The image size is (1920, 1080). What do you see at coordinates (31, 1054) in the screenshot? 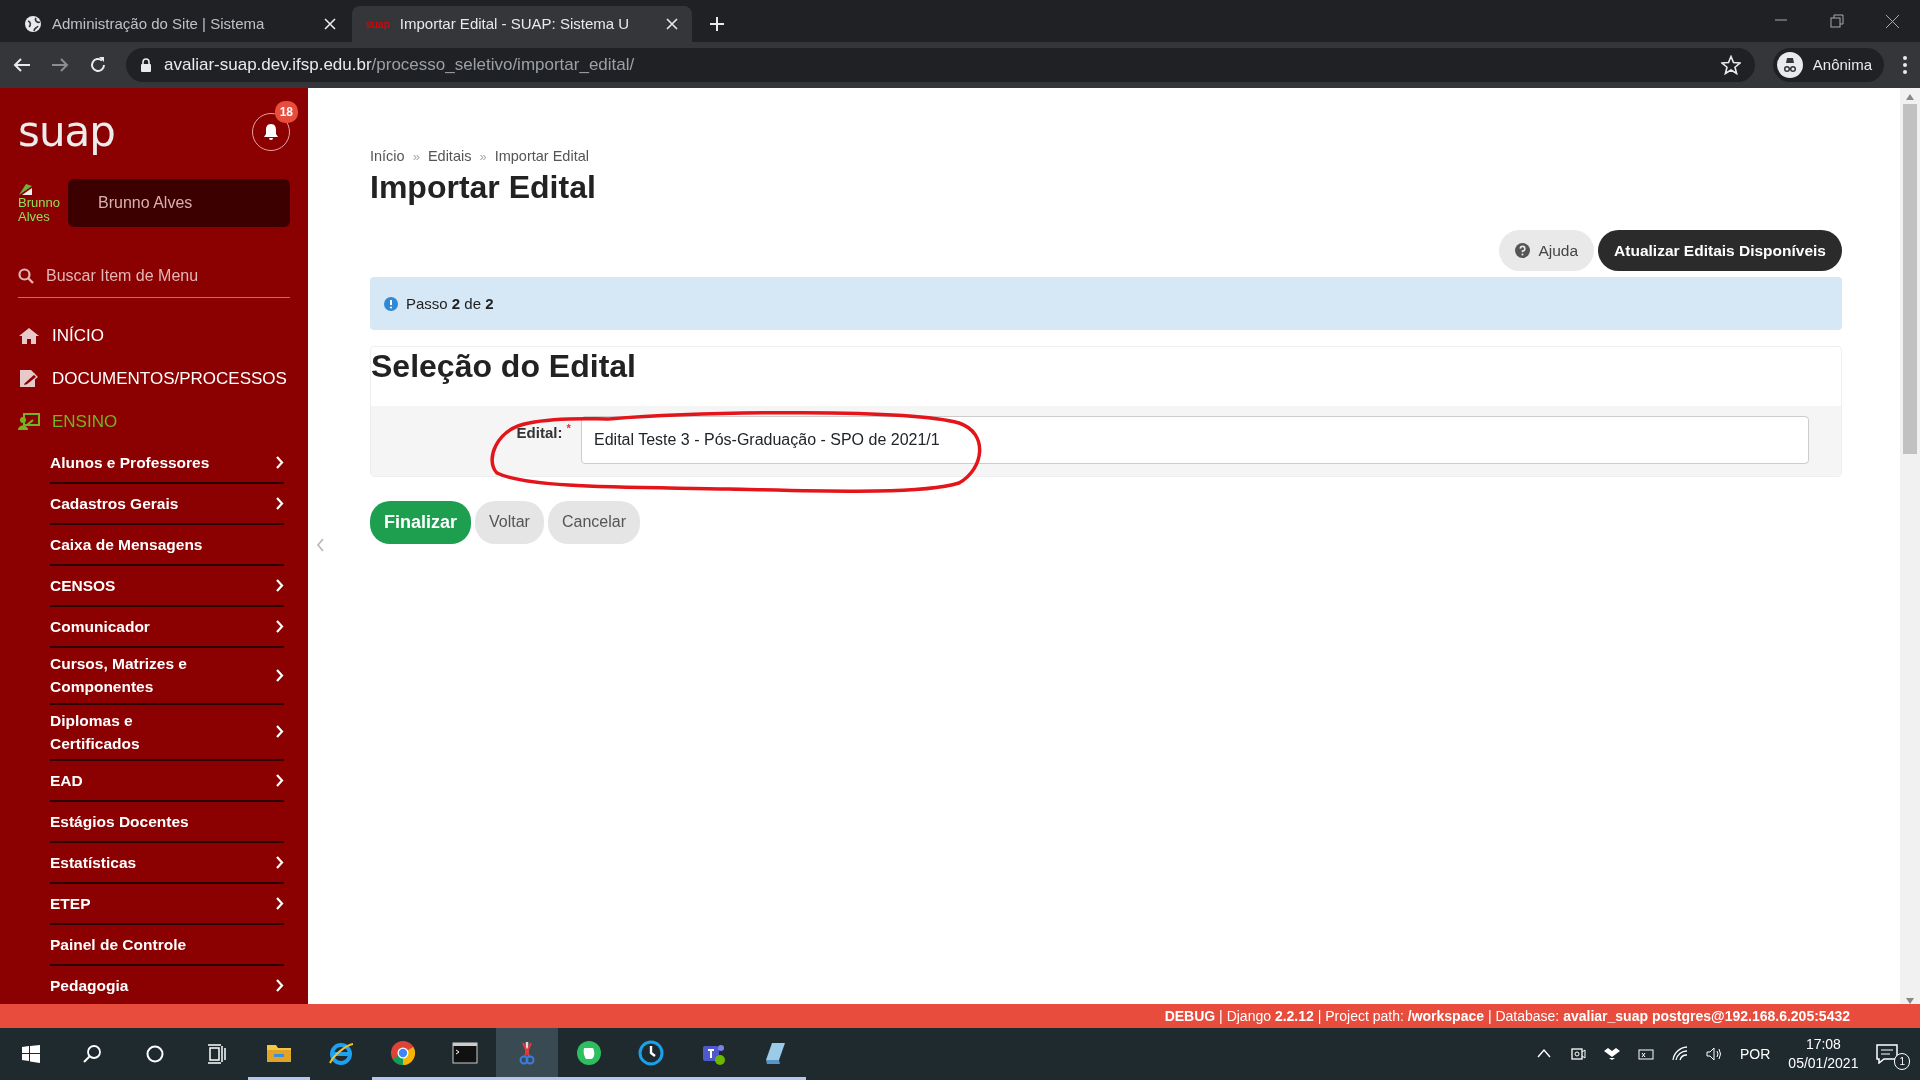
I see `windows-icon` at bounding box center [31, 1054].